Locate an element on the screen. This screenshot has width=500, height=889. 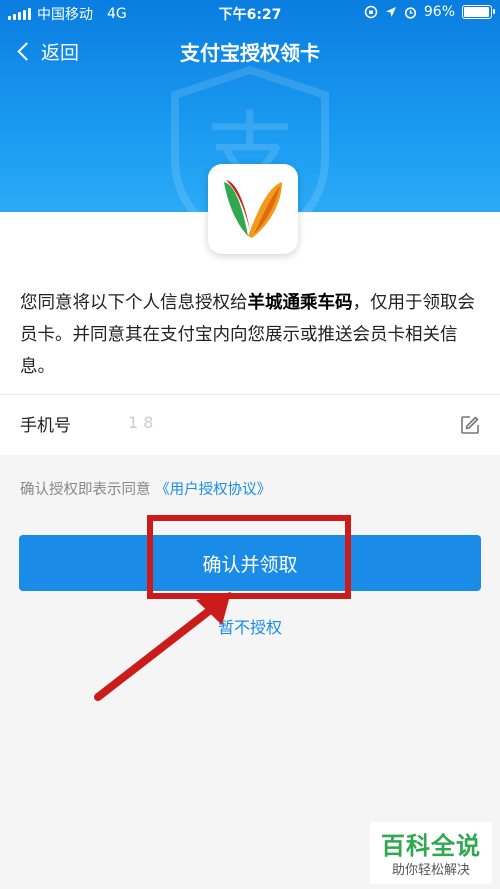
status-bar: 中国移动 4G 下午6:27 96% is located at coordinates (250, 13).